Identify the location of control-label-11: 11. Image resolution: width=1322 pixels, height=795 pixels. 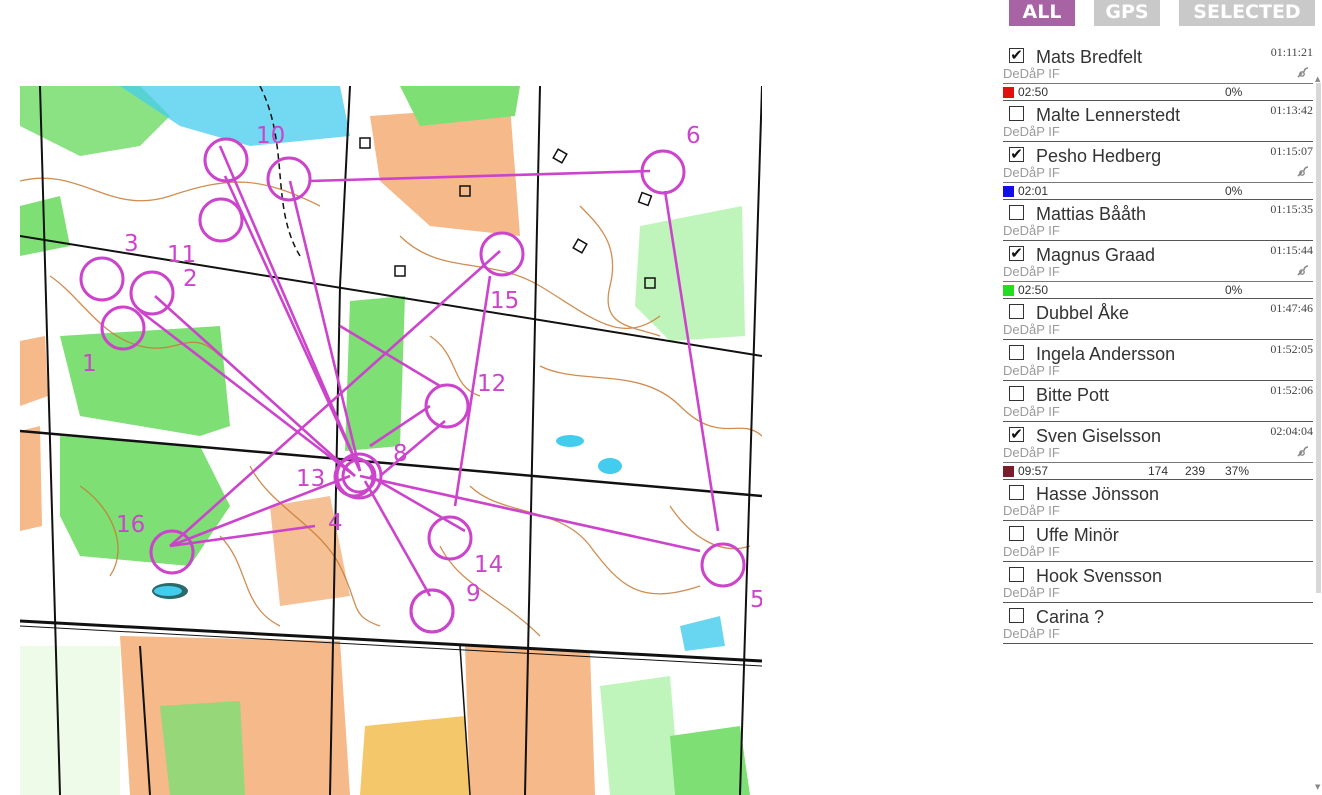
(181, 255).